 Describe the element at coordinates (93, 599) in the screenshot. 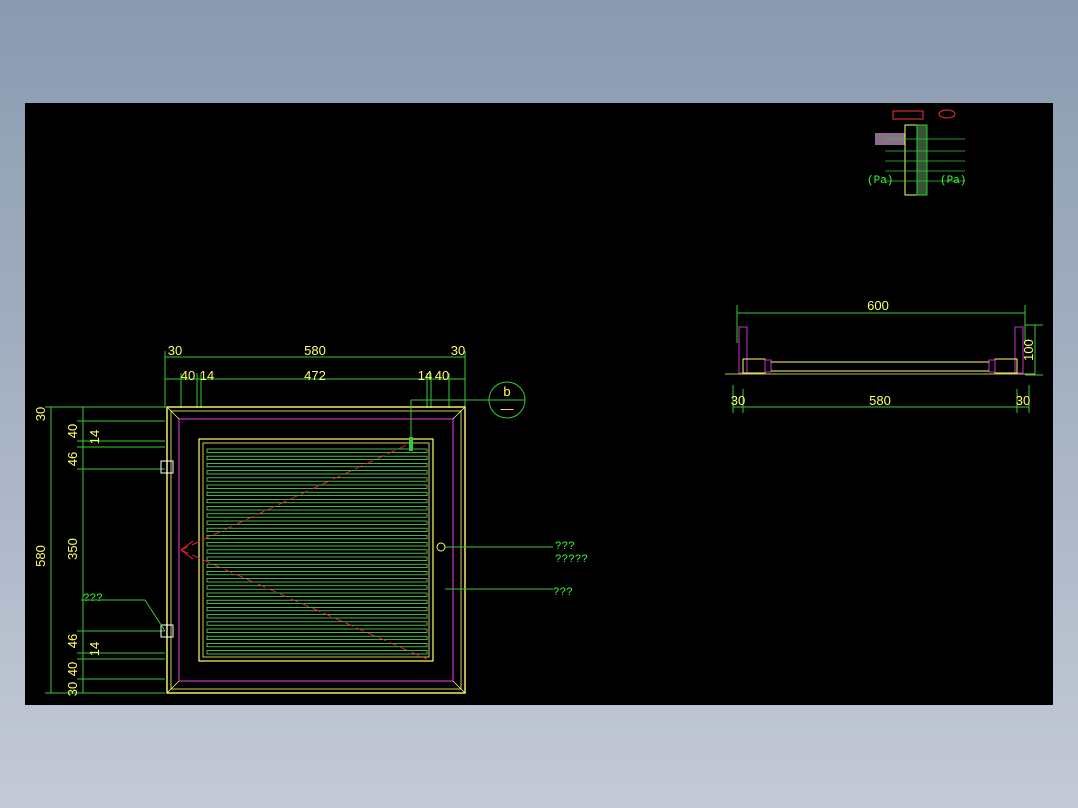

I see `note-hinge: ???` at that location.